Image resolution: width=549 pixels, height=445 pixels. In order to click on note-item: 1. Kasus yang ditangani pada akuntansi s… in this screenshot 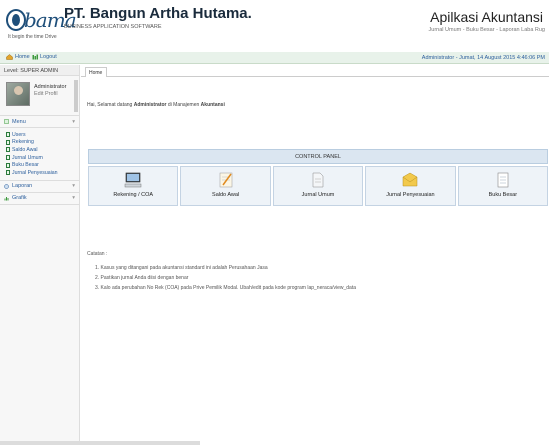, I will do `click(181, 268)`.